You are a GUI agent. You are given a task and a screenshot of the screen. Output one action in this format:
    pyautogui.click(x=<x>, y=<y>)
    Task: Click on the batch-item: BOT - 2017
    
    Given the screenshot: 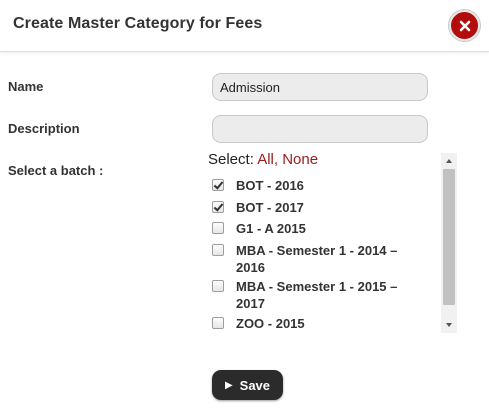 What is the action you would take?
    pyautogui.click(x=319, y=207)
    